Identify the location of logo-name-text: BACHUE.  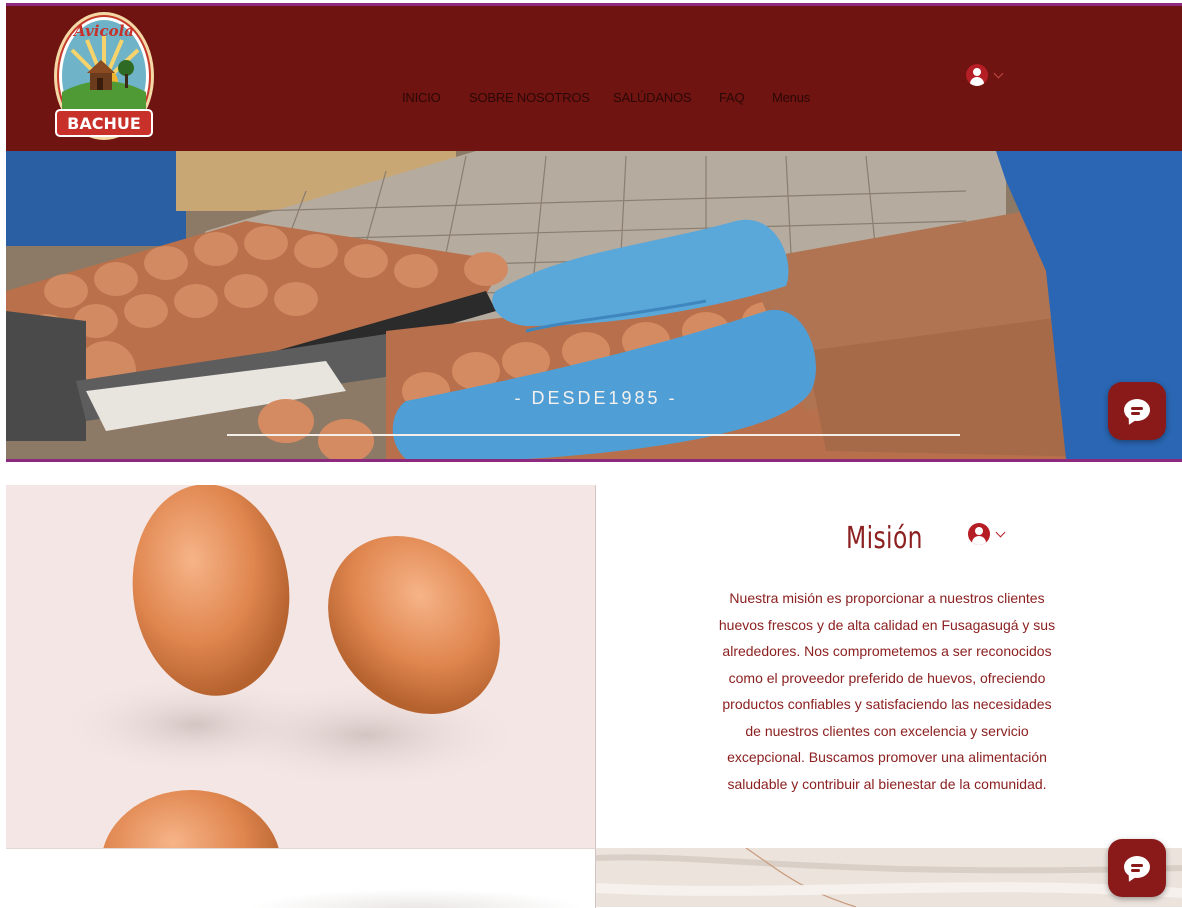
(104, 123).